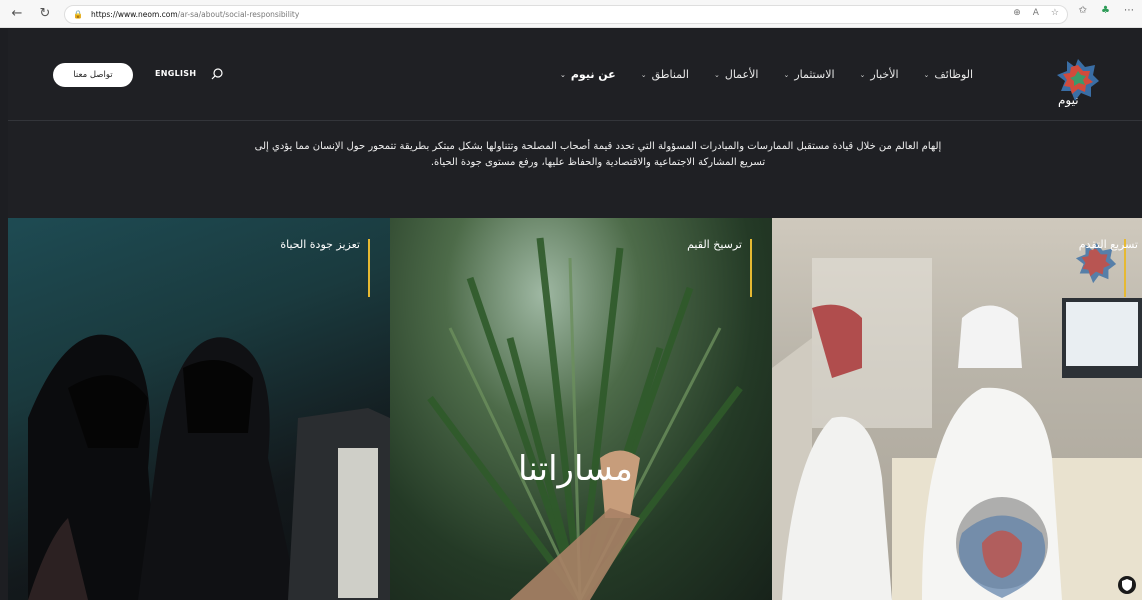 The image size is (1142, 600). Describe the element at coordinates (217, 74) in the screenshot. I see `search-icon` at that location.